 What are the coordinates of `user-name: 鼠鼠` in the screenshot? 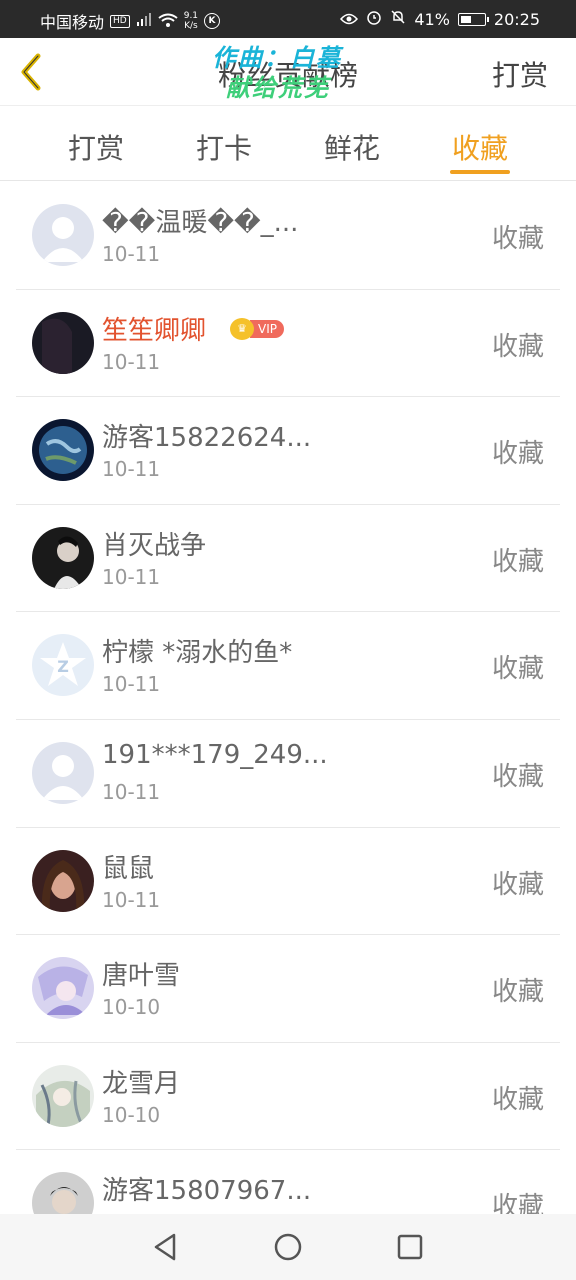 It's located at (128, 868).